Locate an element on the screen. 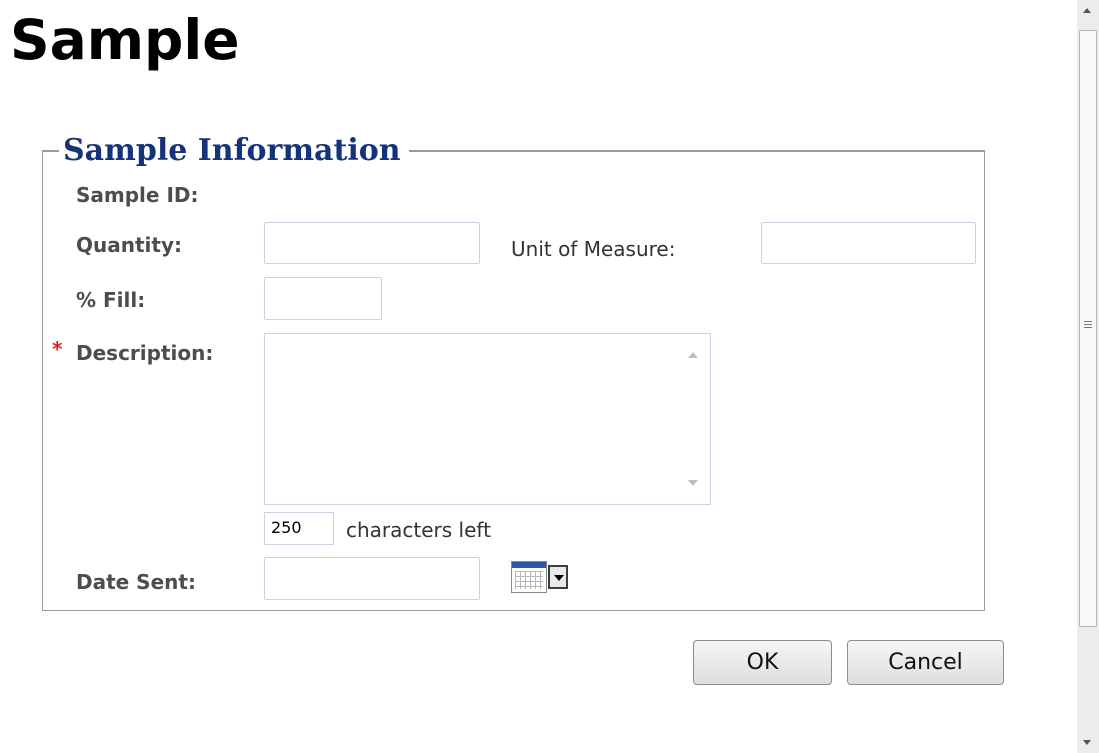 The image size is (1099, 753). group-legend: Sample Information is located at coordinates (232, 150).